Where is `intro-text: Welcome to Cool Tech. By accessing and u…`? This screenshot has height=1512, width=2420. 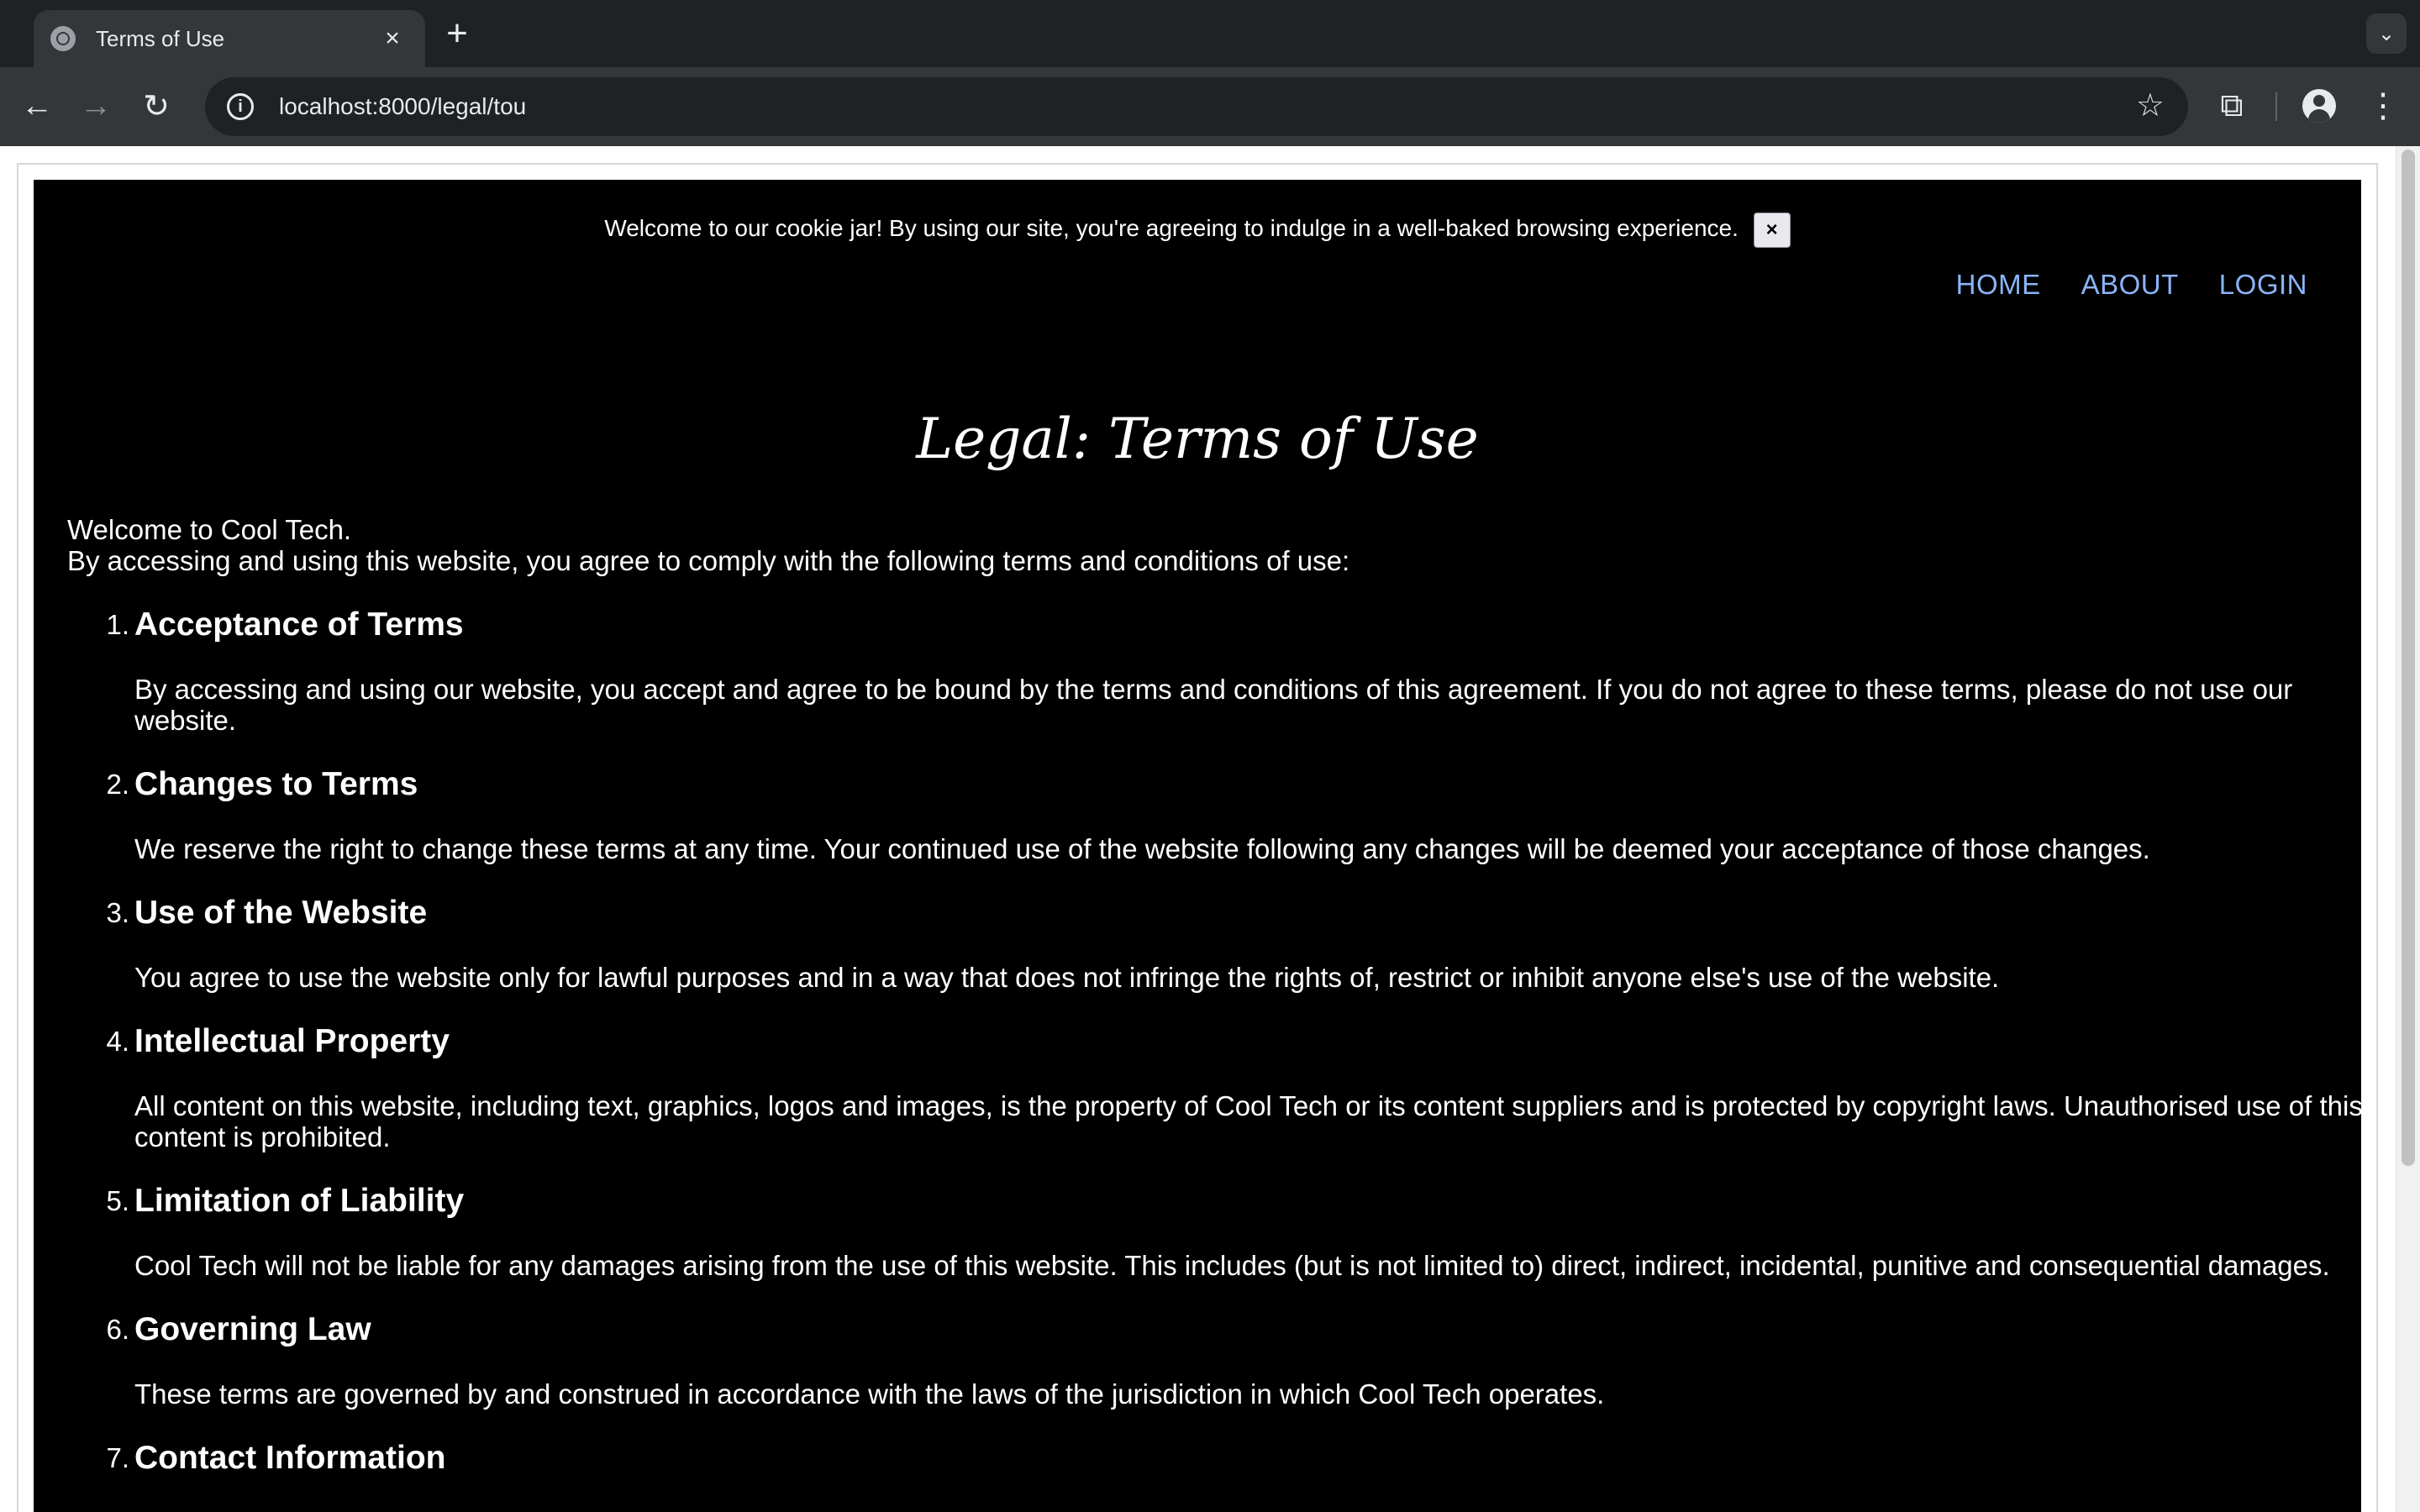
intro-text: Welcome to Cool Tech. By accessing and u… is located at coordinates (1193, 545).